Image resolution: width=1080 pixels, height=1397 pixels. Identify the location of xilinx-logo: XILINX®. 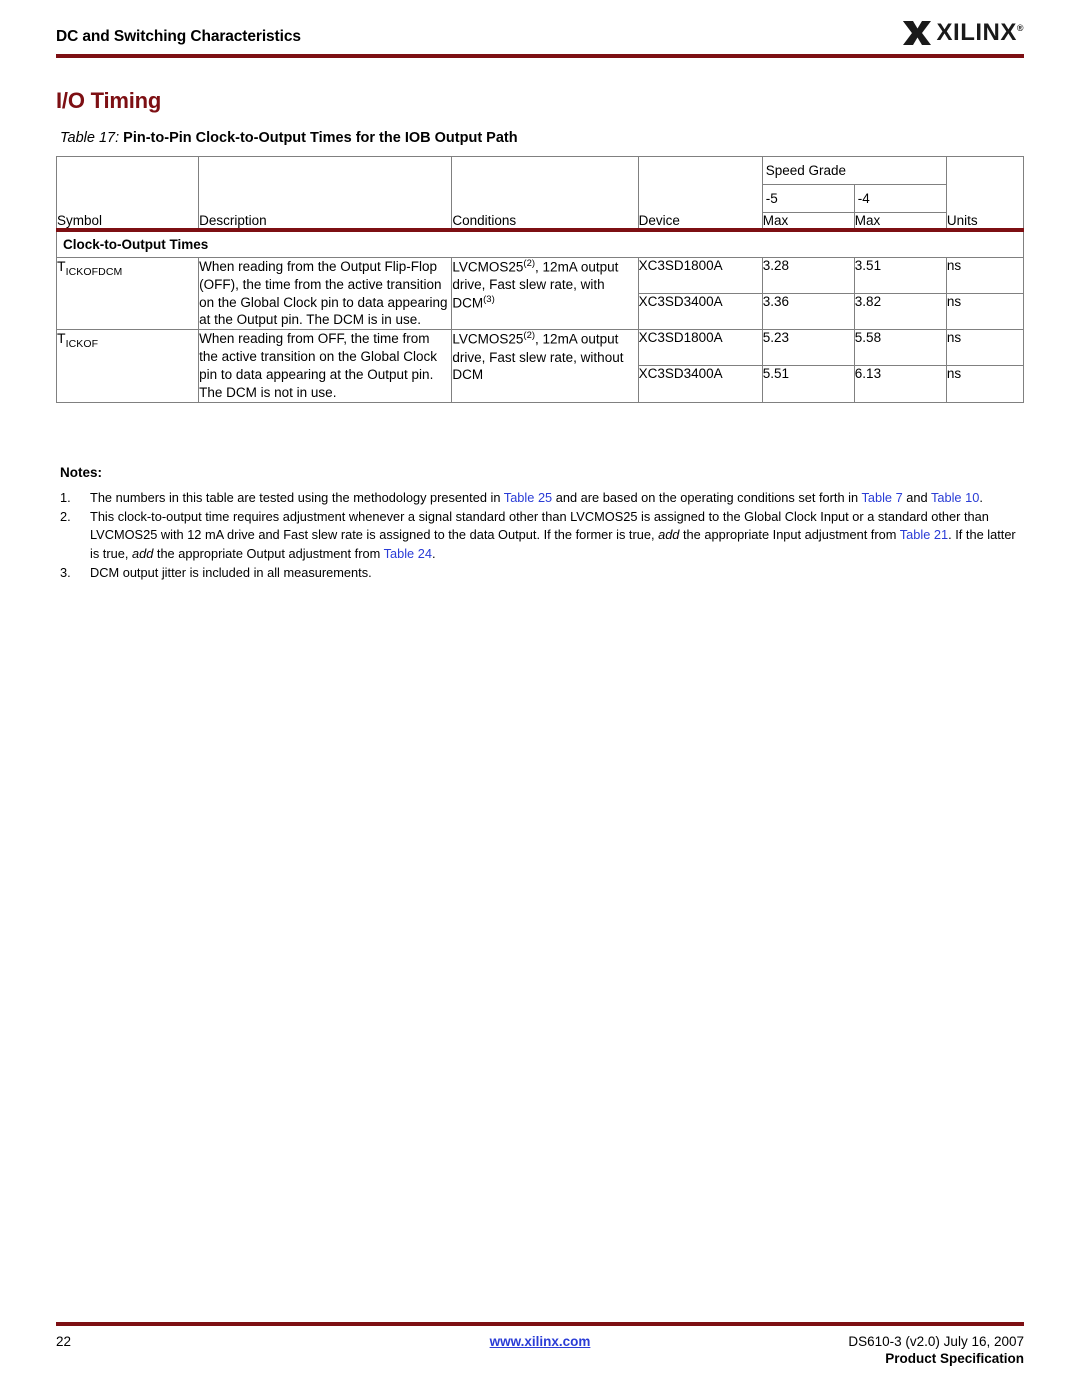
(963, 33).